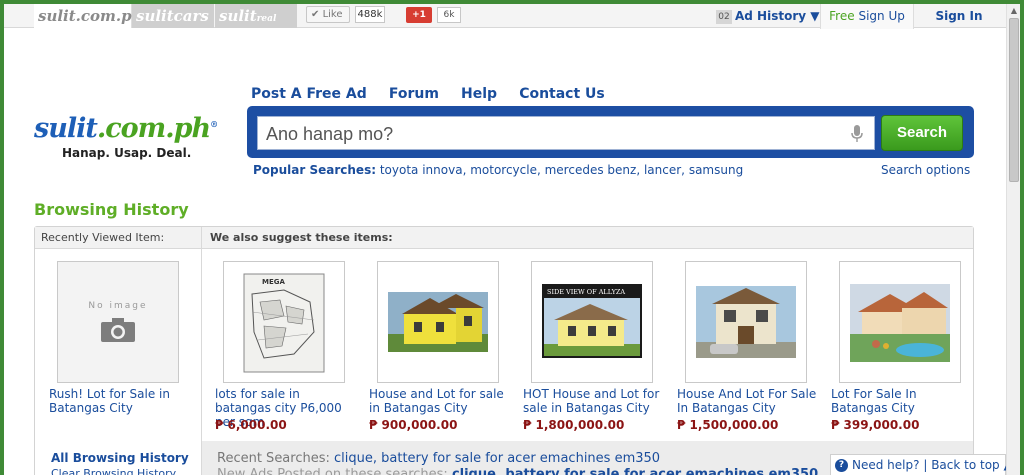  I want to click on search-input: Ano hanap mo?, so click(566, 133).